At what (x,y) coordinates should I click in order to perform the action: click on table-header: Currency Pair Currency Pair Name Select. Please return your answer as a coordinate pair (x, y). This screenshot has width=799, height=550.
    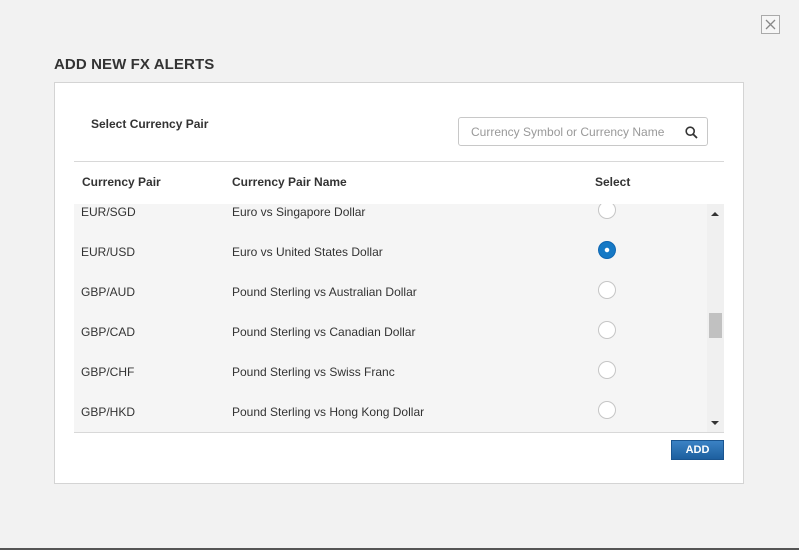
    Looking at the image, I should click on (399, 183).